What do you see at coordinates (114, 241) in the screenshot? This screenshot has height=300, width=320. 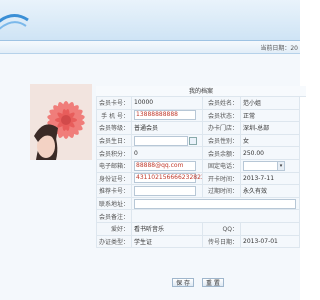 I see `cert-type-label: 办证类型：` at bounding box center [114, 241].